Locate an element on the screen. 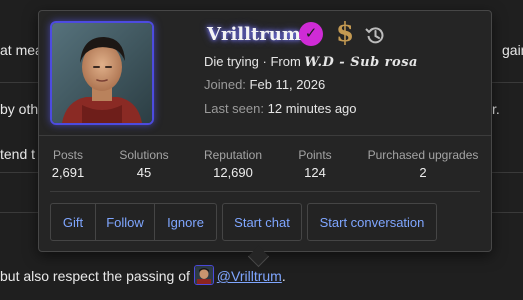  user-tagline: Die trying · From W.D - Sub rosa is located at coordinates (311, 62).